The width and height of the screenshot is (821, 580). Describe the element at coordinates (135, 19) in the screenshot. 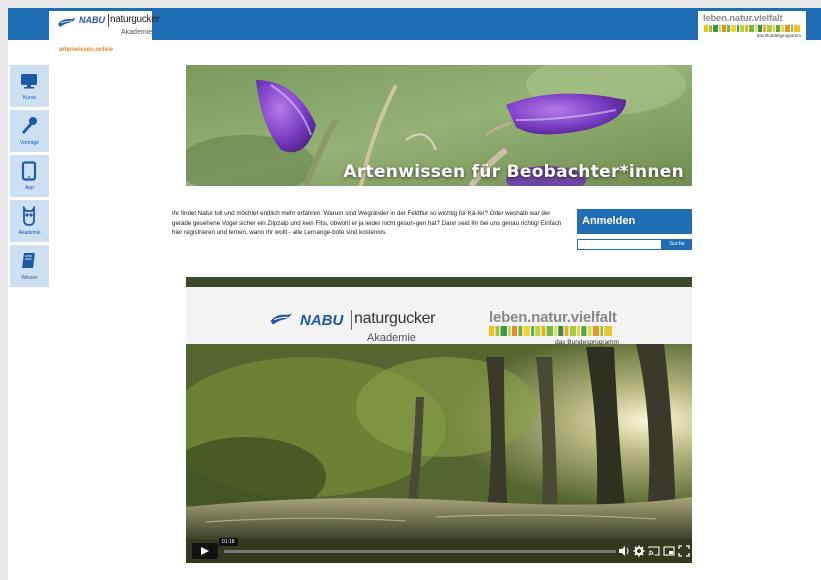

I see `logo-naturgucker-text: naturgucker` at that location.